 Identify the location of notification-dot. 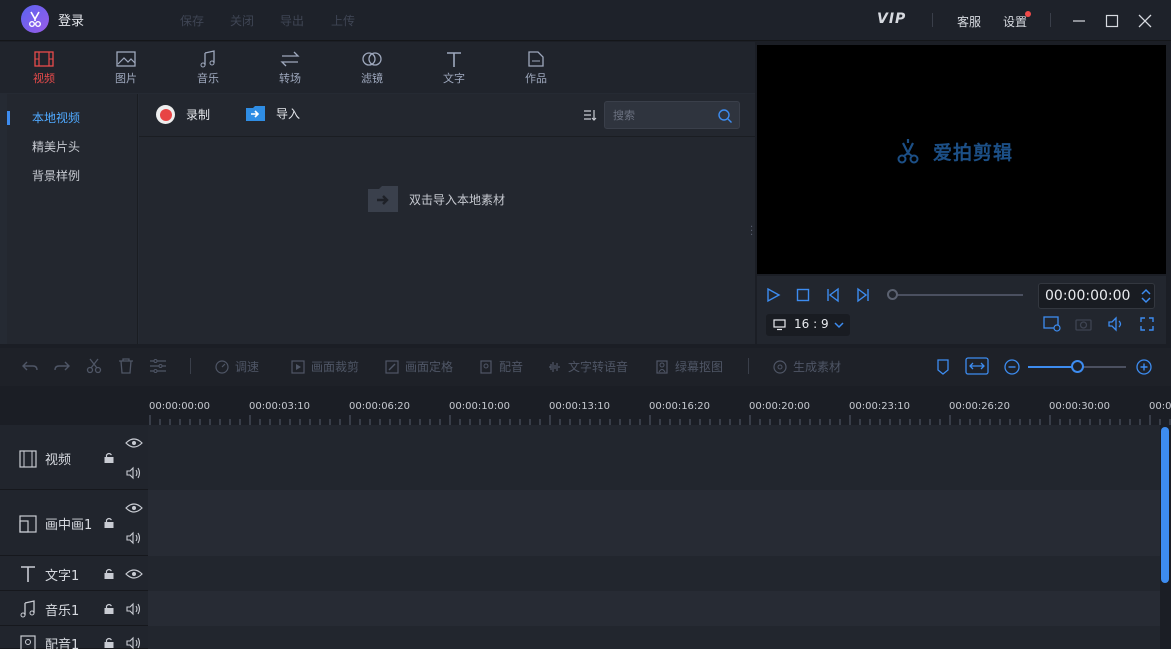
(1028, 14).